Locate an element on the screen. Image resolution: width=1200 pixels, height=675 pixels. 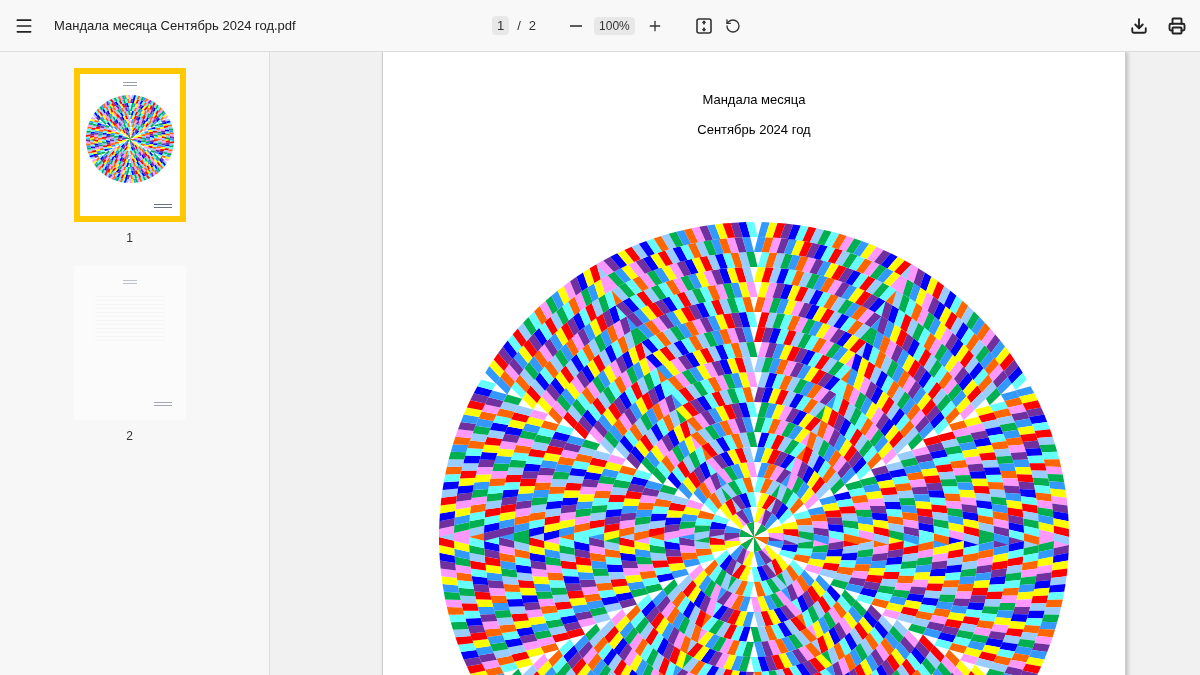
thumbnail-page-number: 2 is located at coordinates (129, 436).